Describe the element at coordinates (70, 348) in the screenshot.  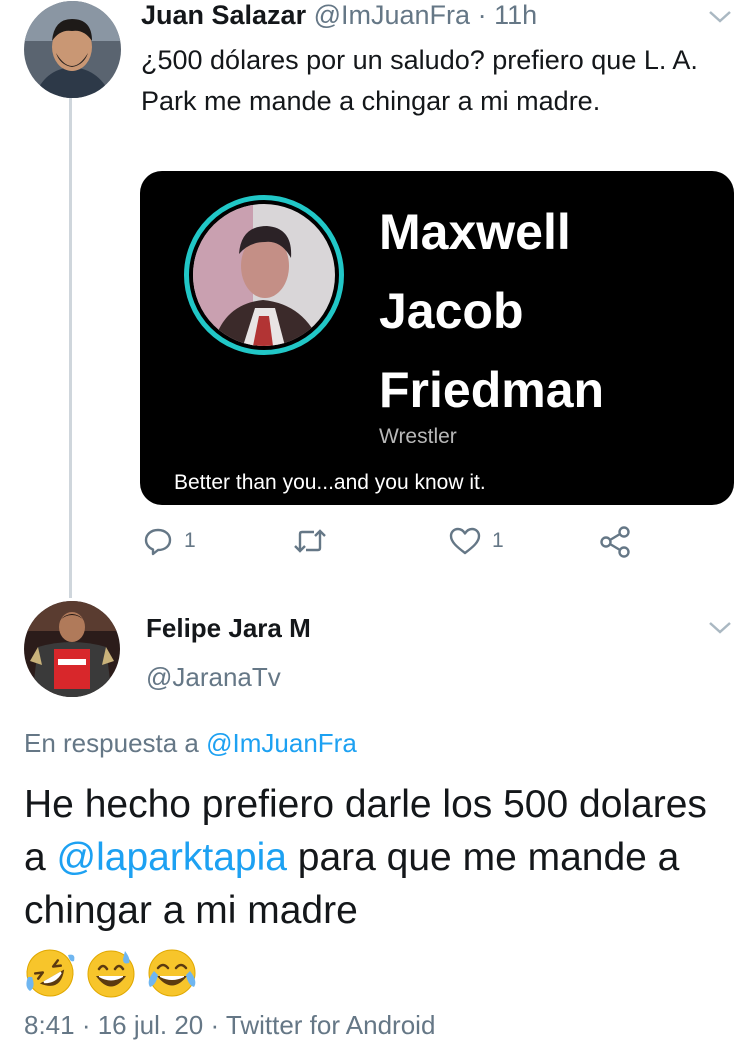
I see `thread-connector` at that location.